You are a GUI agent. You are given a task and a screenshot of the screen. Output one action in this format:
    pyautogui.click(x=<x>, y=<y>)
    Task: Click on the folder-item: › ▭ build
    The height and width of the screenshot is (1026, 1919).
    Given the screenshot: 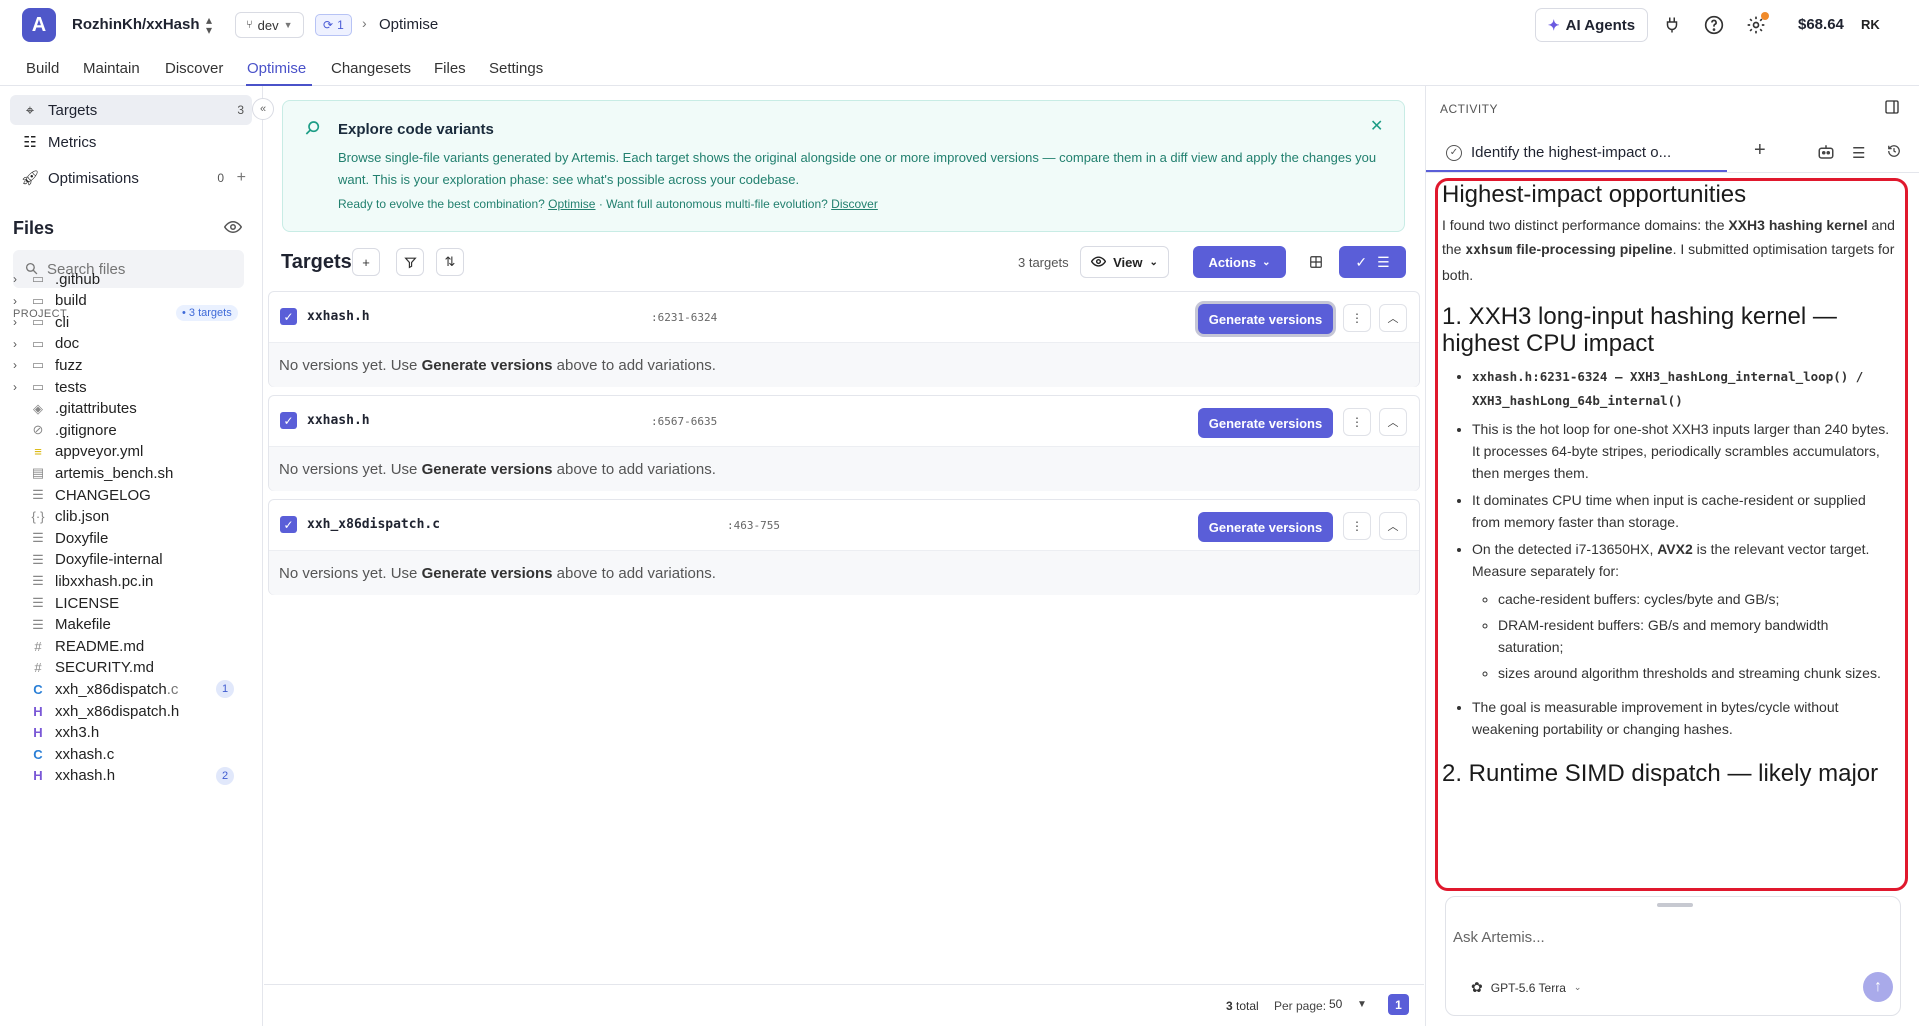 What is the action you would take?
    pyautogui.click(x=128, y=301)
    